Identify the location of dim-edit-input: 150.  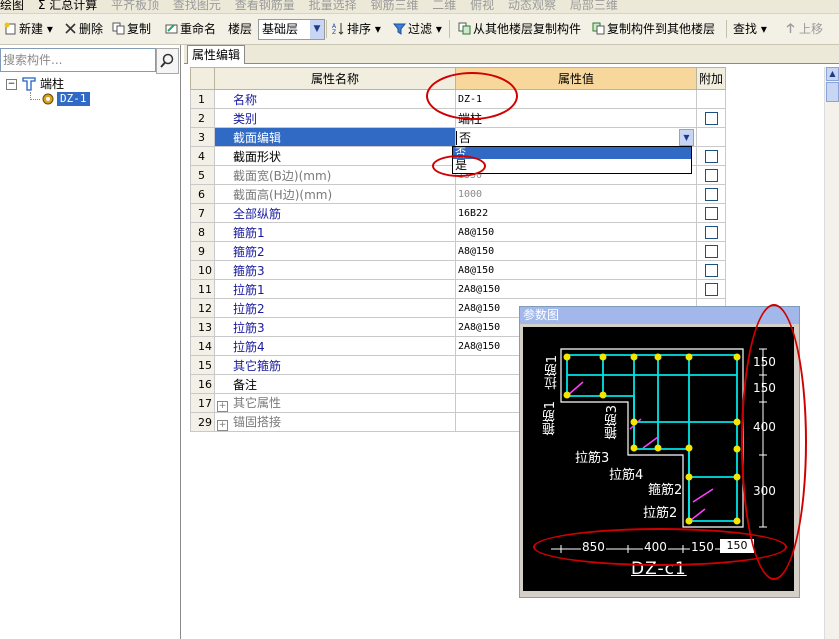
(737, 546).